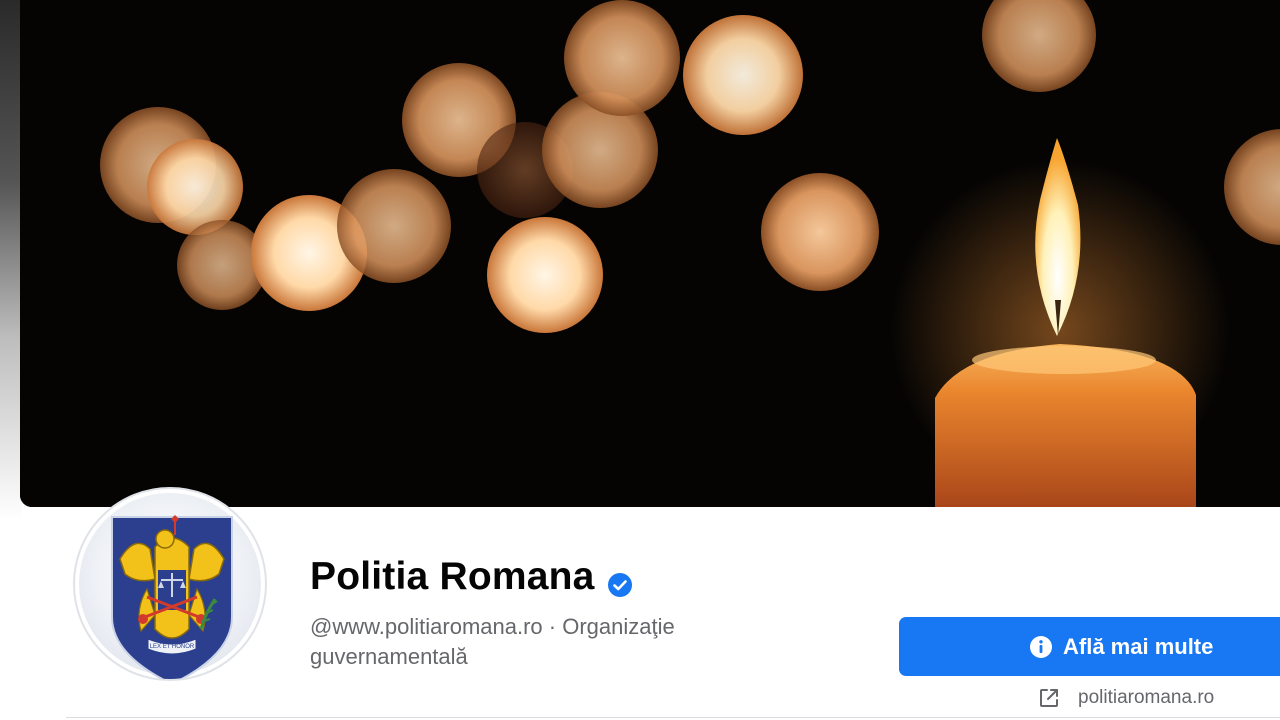 This screenshot has height=720, width=1280. What do you see at coordinates (673, 717) in the screenshot?
I see `section-divider` at bounding box center [673, 717].